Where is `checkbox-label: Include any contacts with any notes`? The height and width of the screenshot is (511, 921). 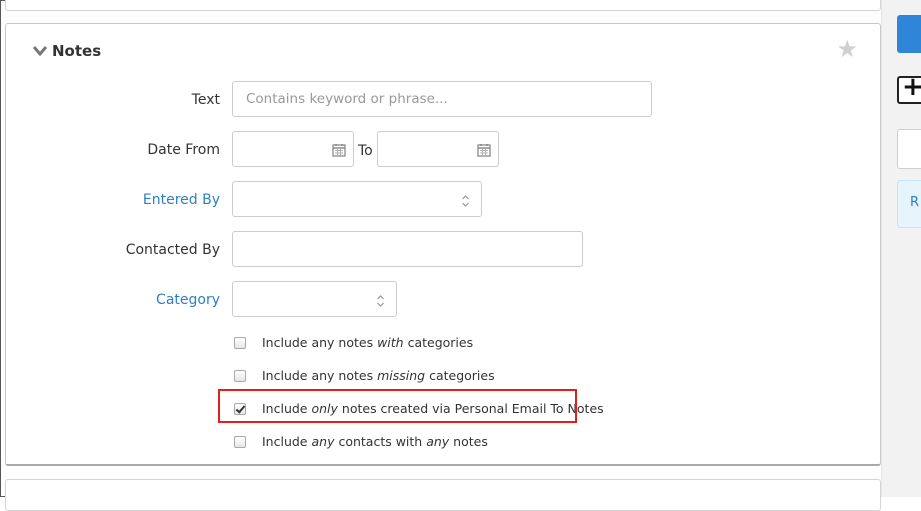
checkbox-label: Include any contacts with any notes is located at coordinates (375, 441).